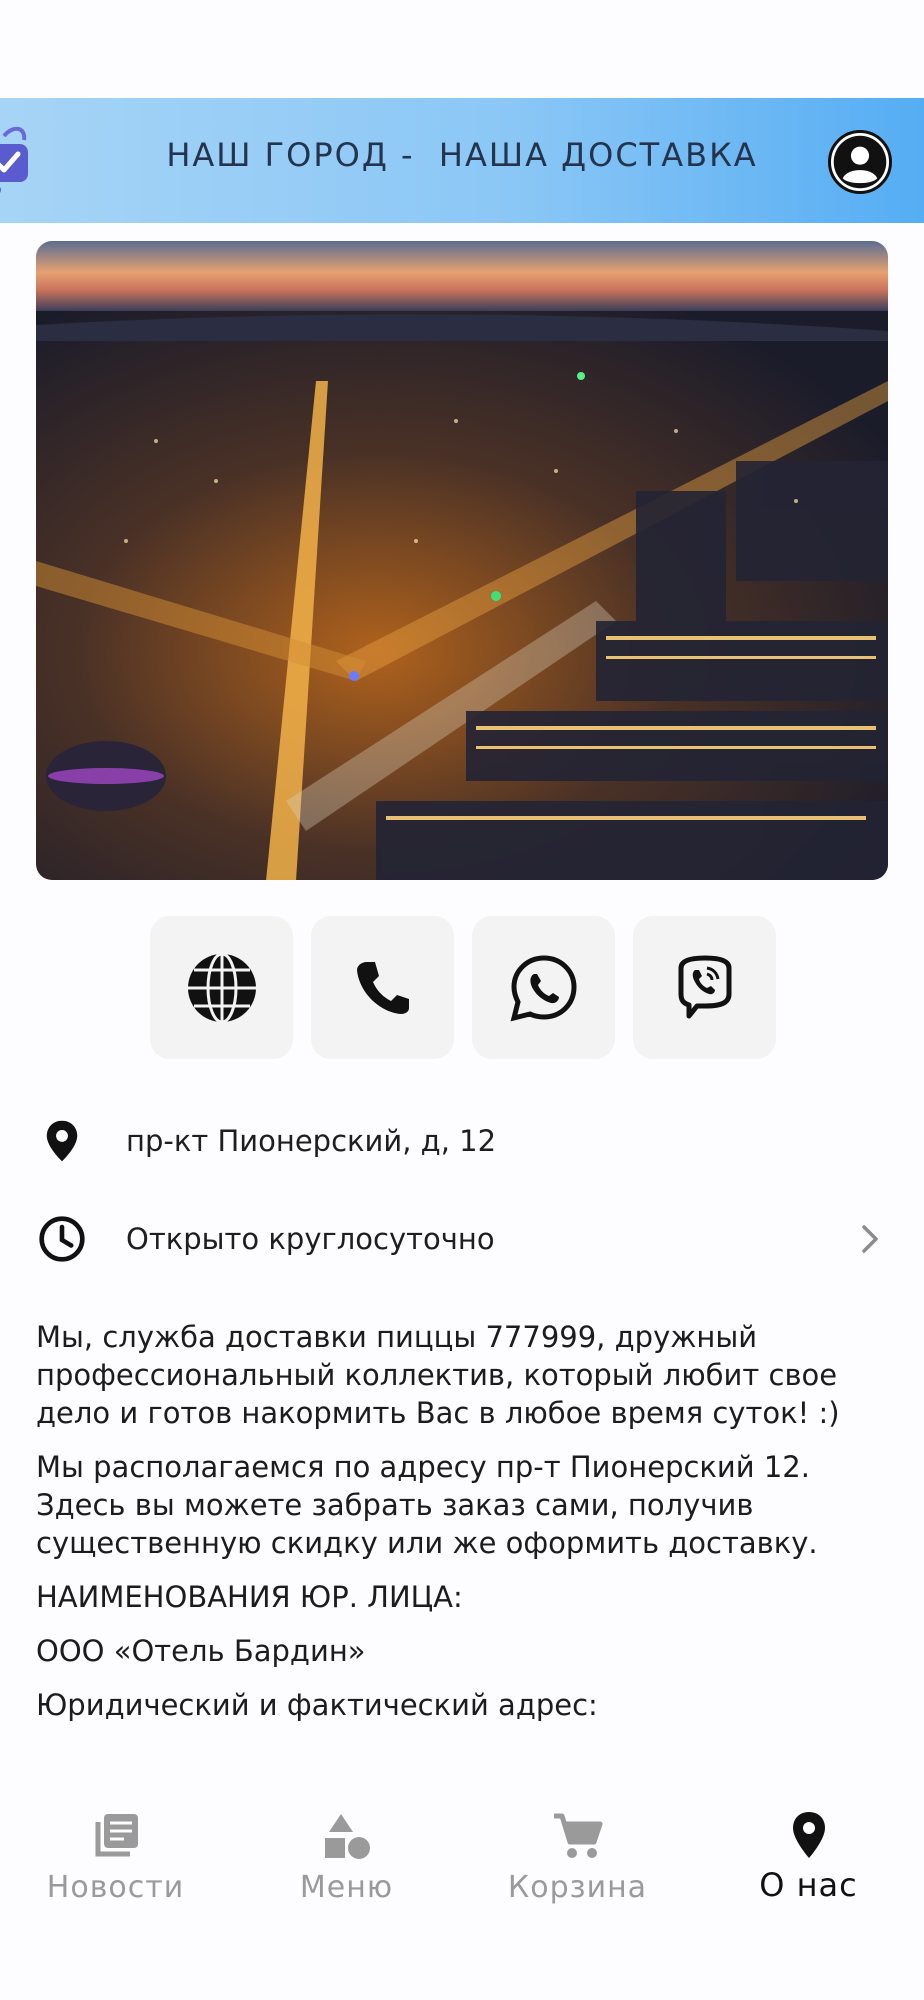  What do you see at coordinates (115, 1857) in the screenshot?
I see `nav-item-news: Новости` at bounding box center [115, 1857].